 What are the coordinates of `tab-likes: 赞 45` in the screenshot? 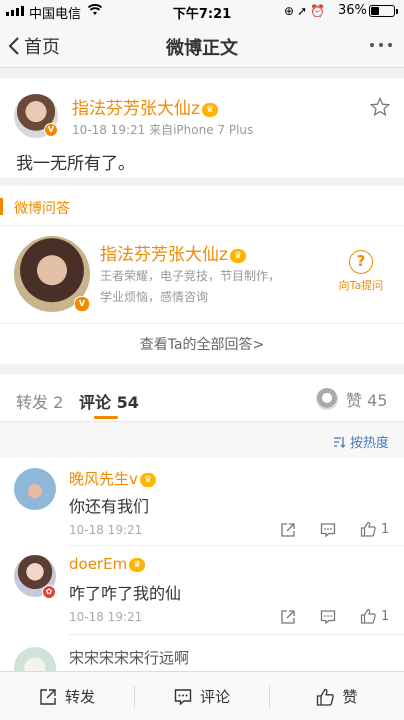 It's located at (351, 399).